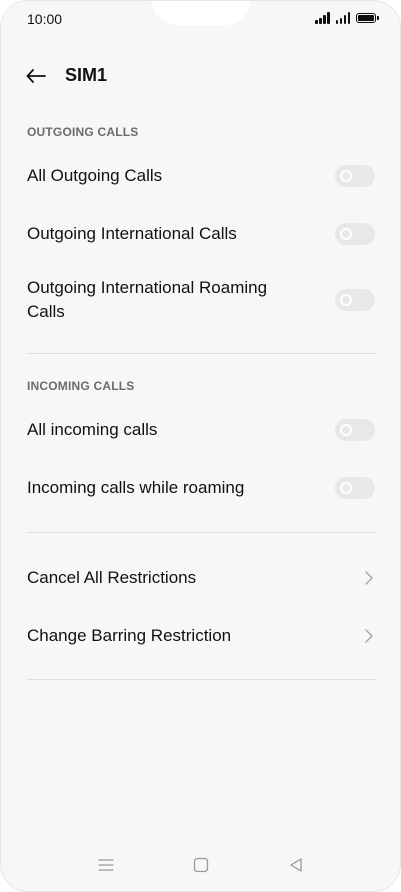 This screenshot has width=401, height=892. I want to click on back-button, so click(36, 76).